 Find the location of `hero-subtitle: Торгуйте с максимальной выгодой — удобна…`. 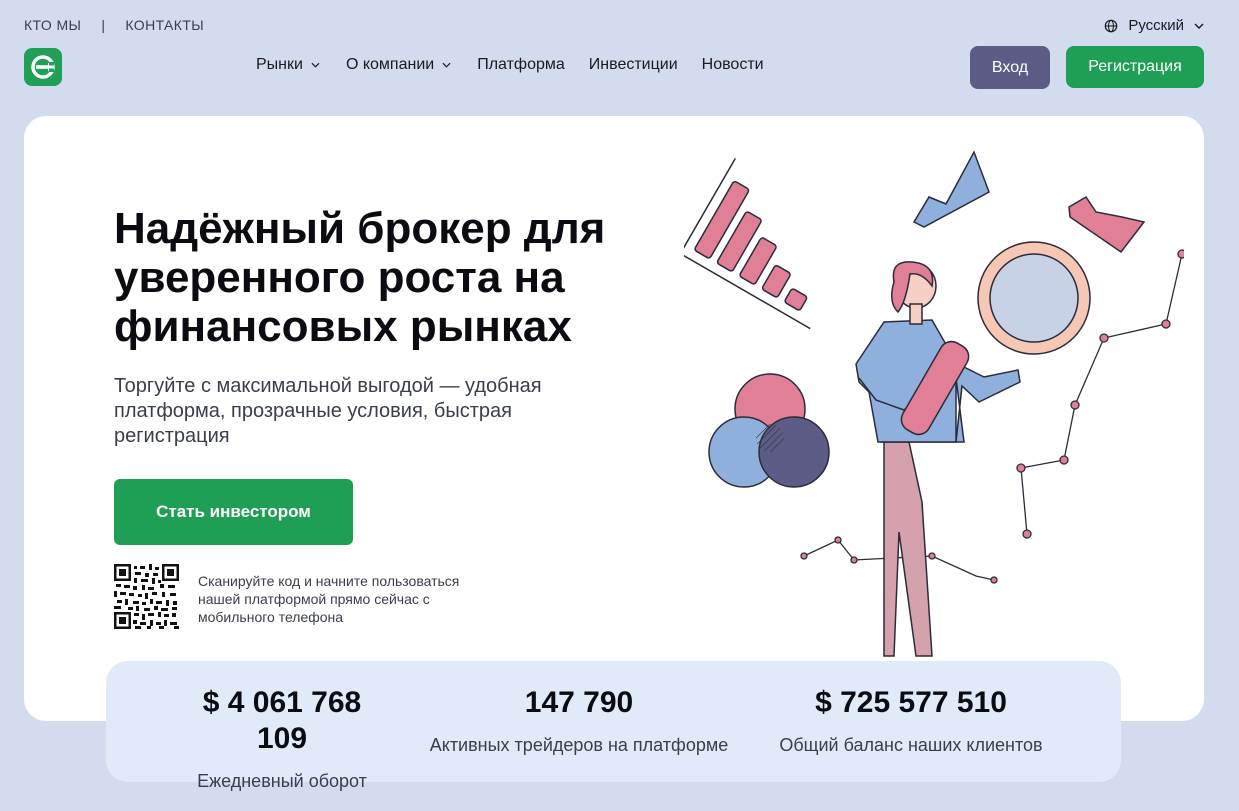

hero-subtitle: Торгуйте с максимальной выгодой — удобна… is located at coordinates (328, 411).